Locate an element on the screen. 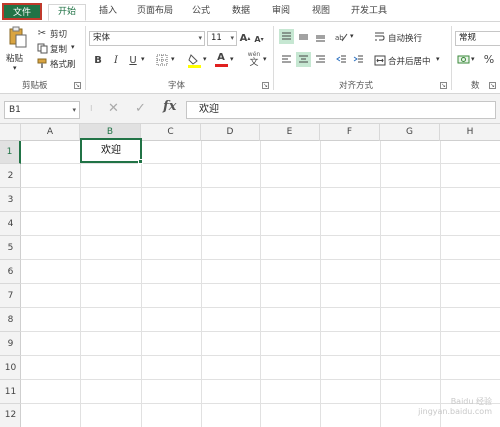 This screenshot has width=500, height=427. row-header-10: 10 is located at coordinates (10, 368).